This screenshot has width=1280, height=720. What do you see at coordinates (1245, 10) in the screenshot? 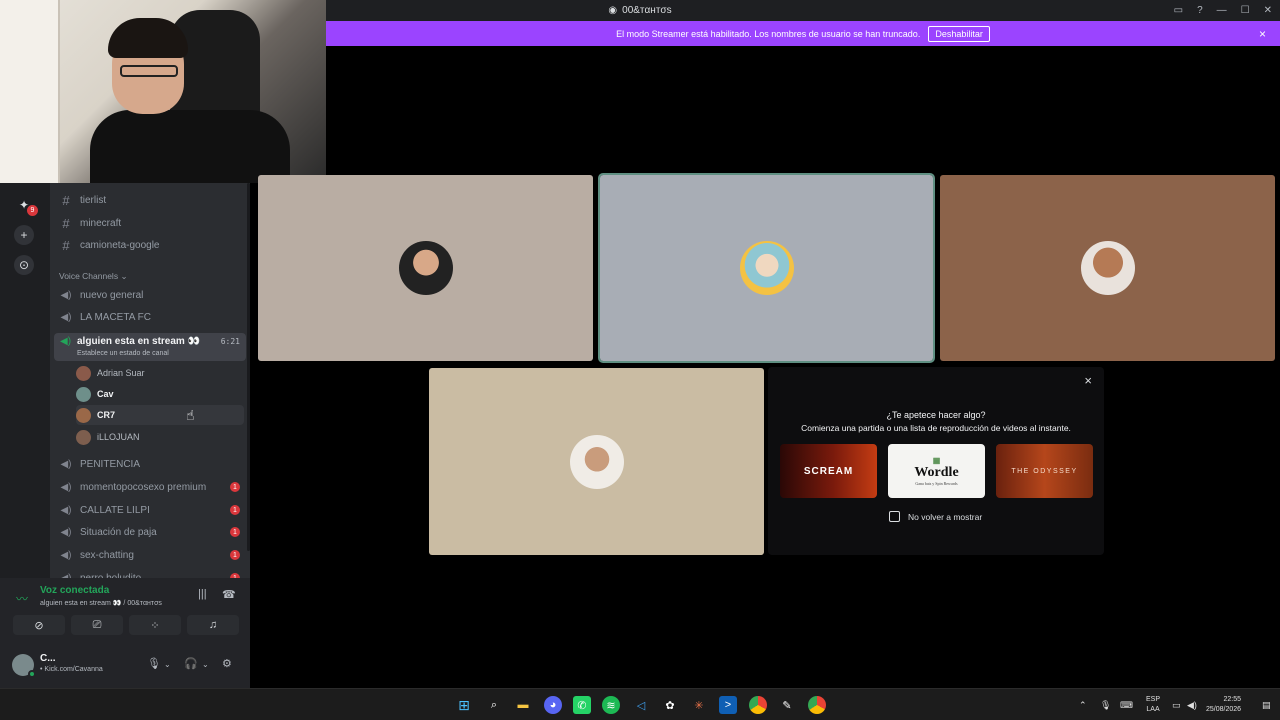
I see `maximize-button: ☐` at bounding box center [1245, 10].